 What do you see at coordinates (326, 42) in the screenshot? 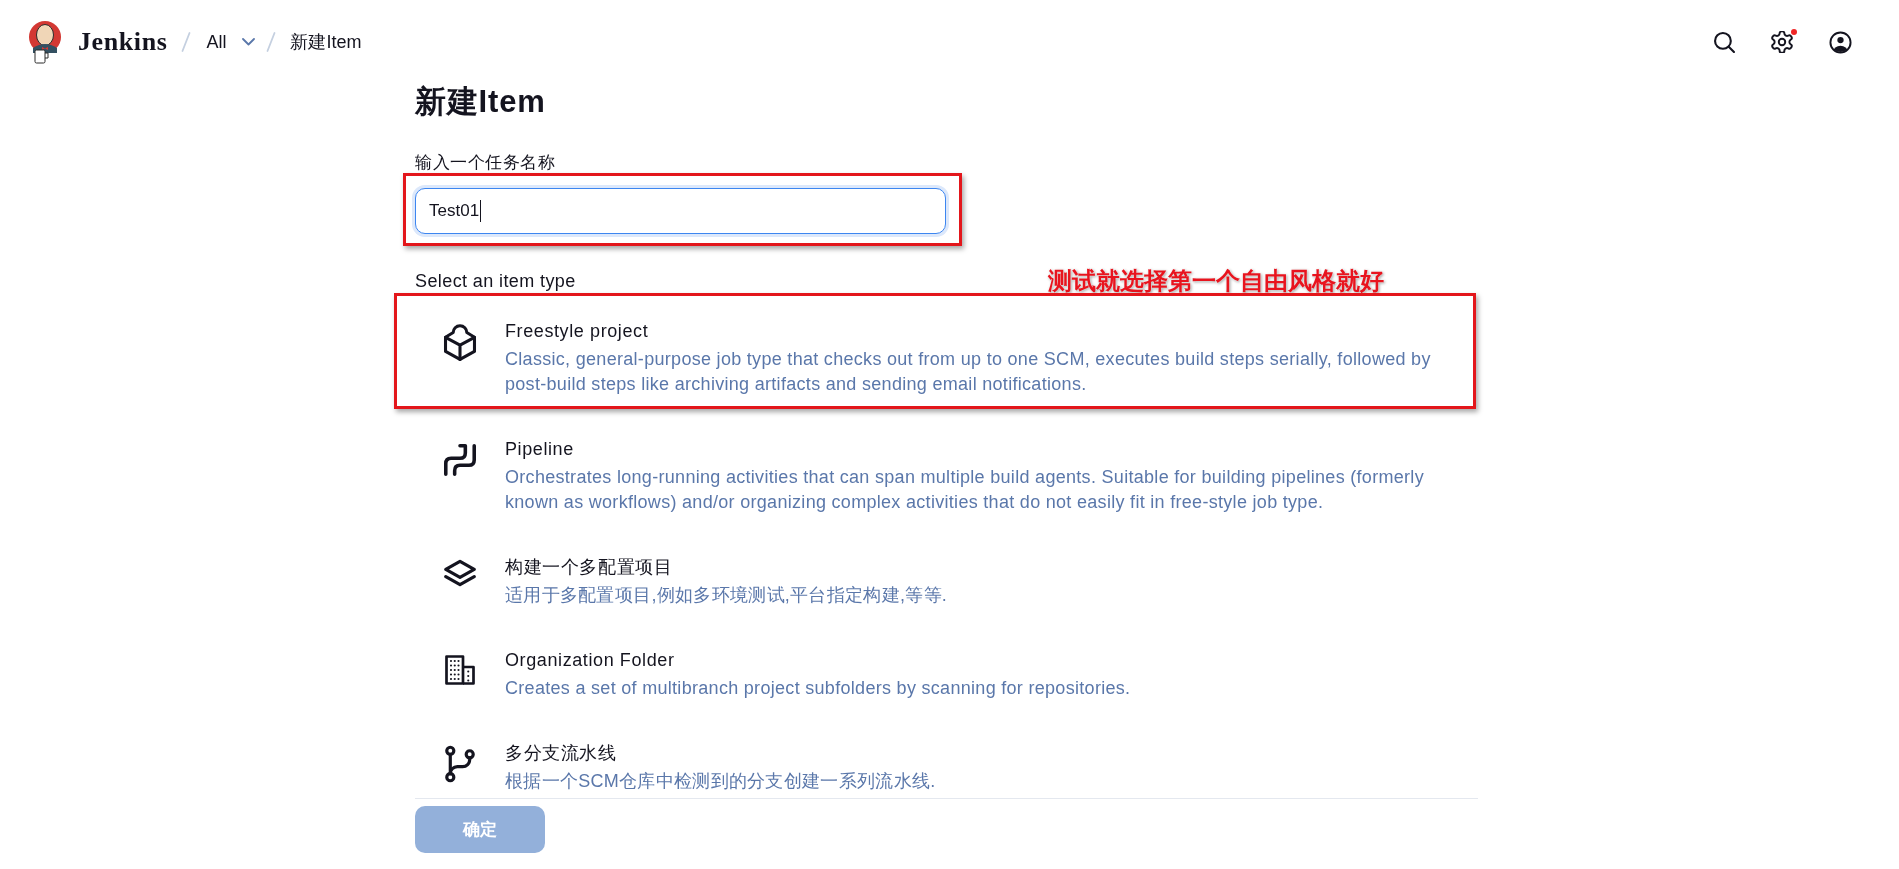
I see `breadcrumb-link: 新建Item` at bounding box center [326, 42].